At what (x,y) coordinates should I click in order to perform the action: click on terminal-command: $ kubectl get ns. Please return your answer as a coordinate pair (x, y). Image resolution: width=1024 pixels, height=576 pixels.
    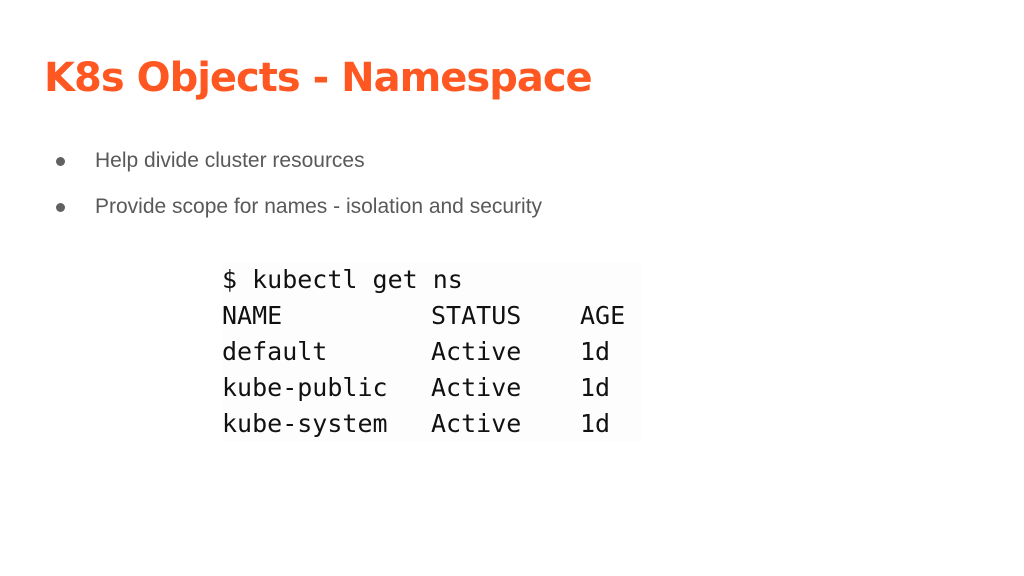
    Looking at the image, I should click on (432, 280).